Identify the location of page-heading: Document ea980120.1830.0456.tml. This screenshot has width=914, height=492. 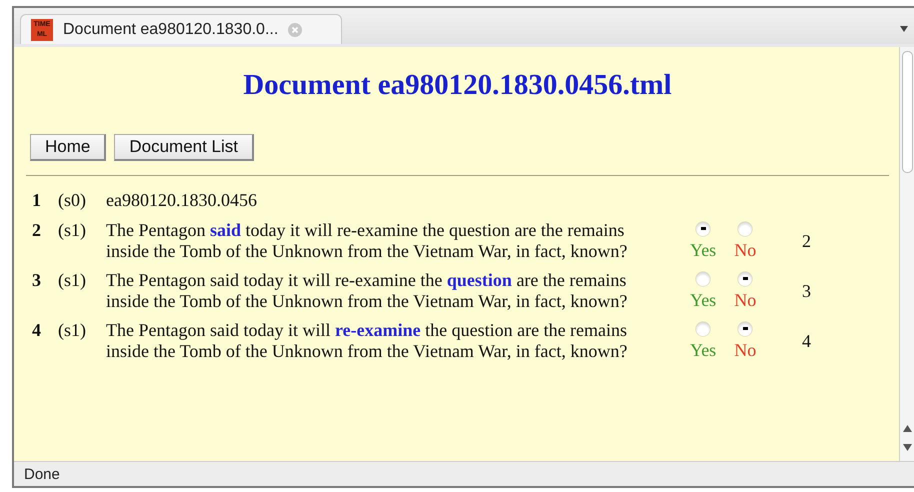
(457, 85).